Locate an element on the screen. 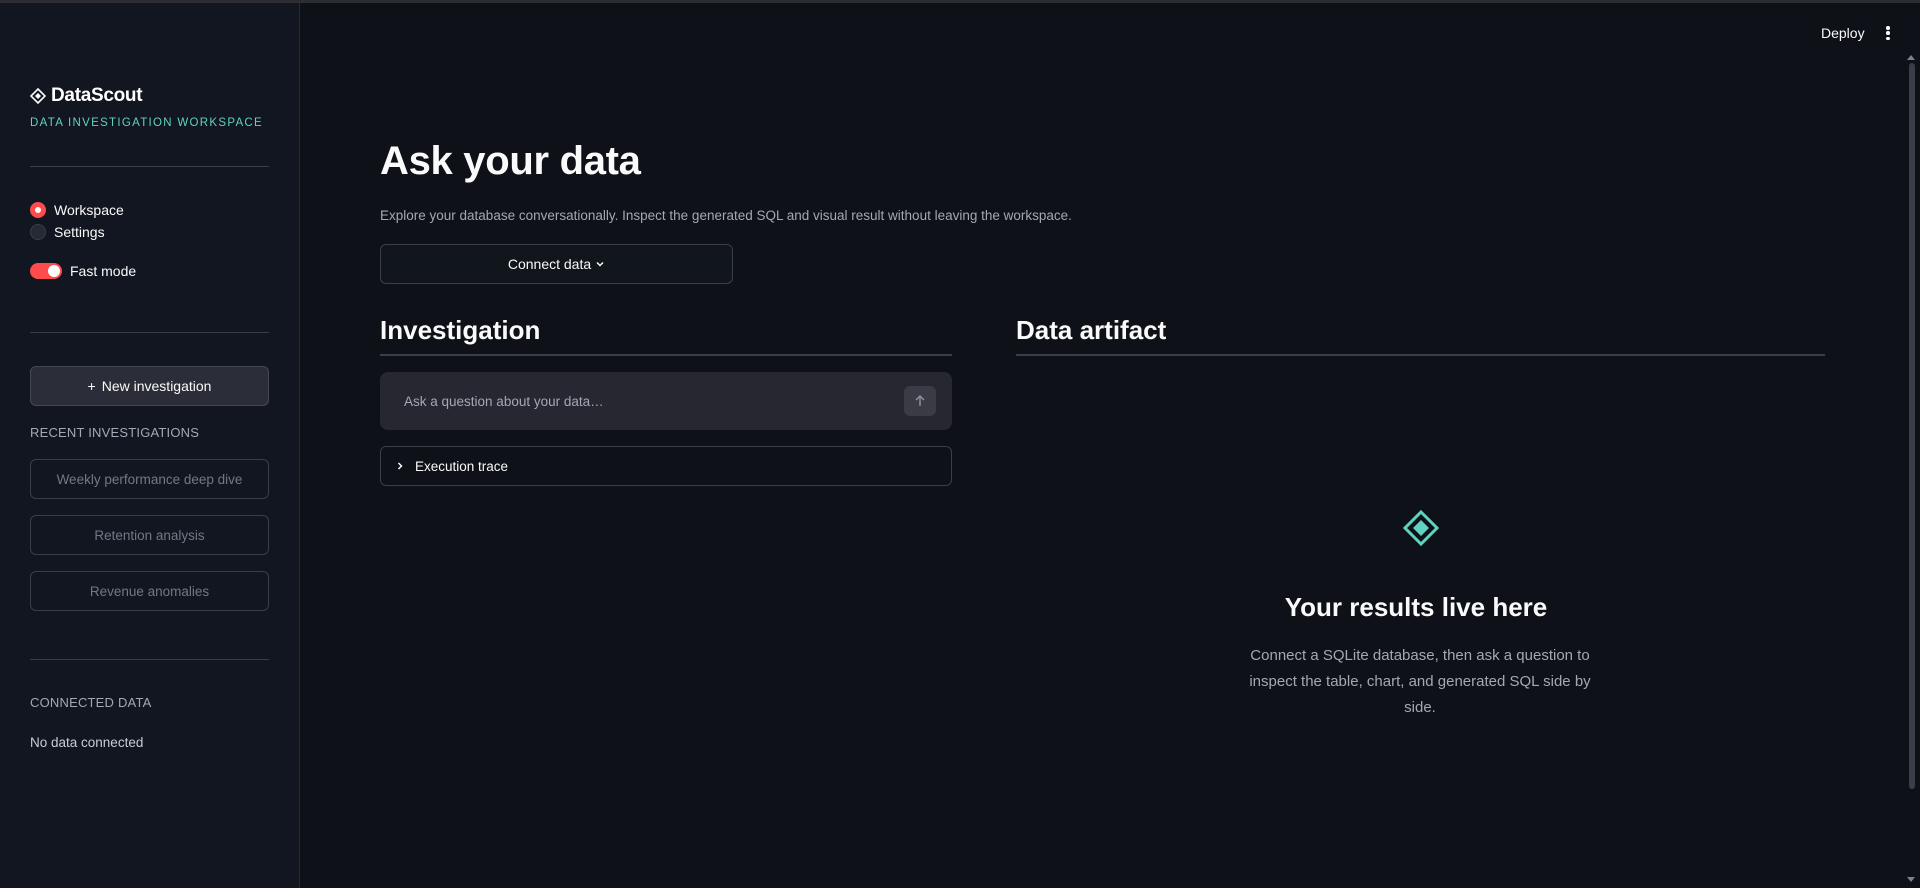  recent-investigation-item: Revenue anomalies is located at coordinates (149, 591).